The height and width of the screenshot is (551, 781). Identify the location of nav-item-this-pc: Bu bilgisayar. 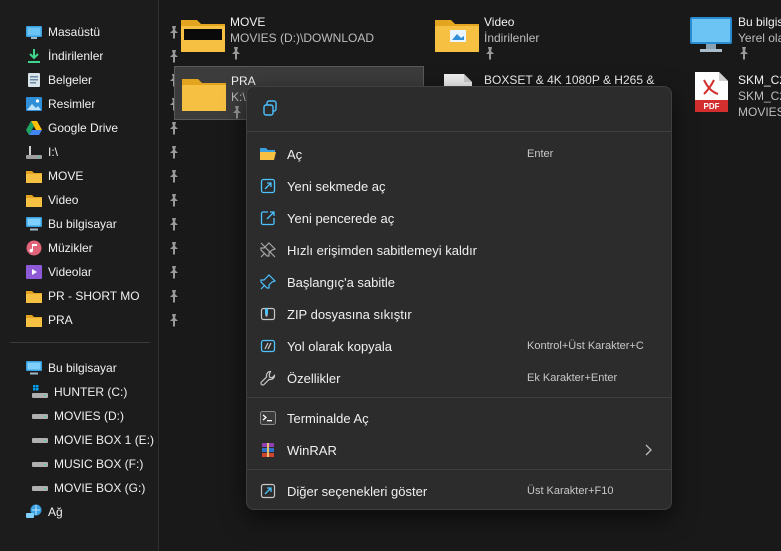
(92, 368).